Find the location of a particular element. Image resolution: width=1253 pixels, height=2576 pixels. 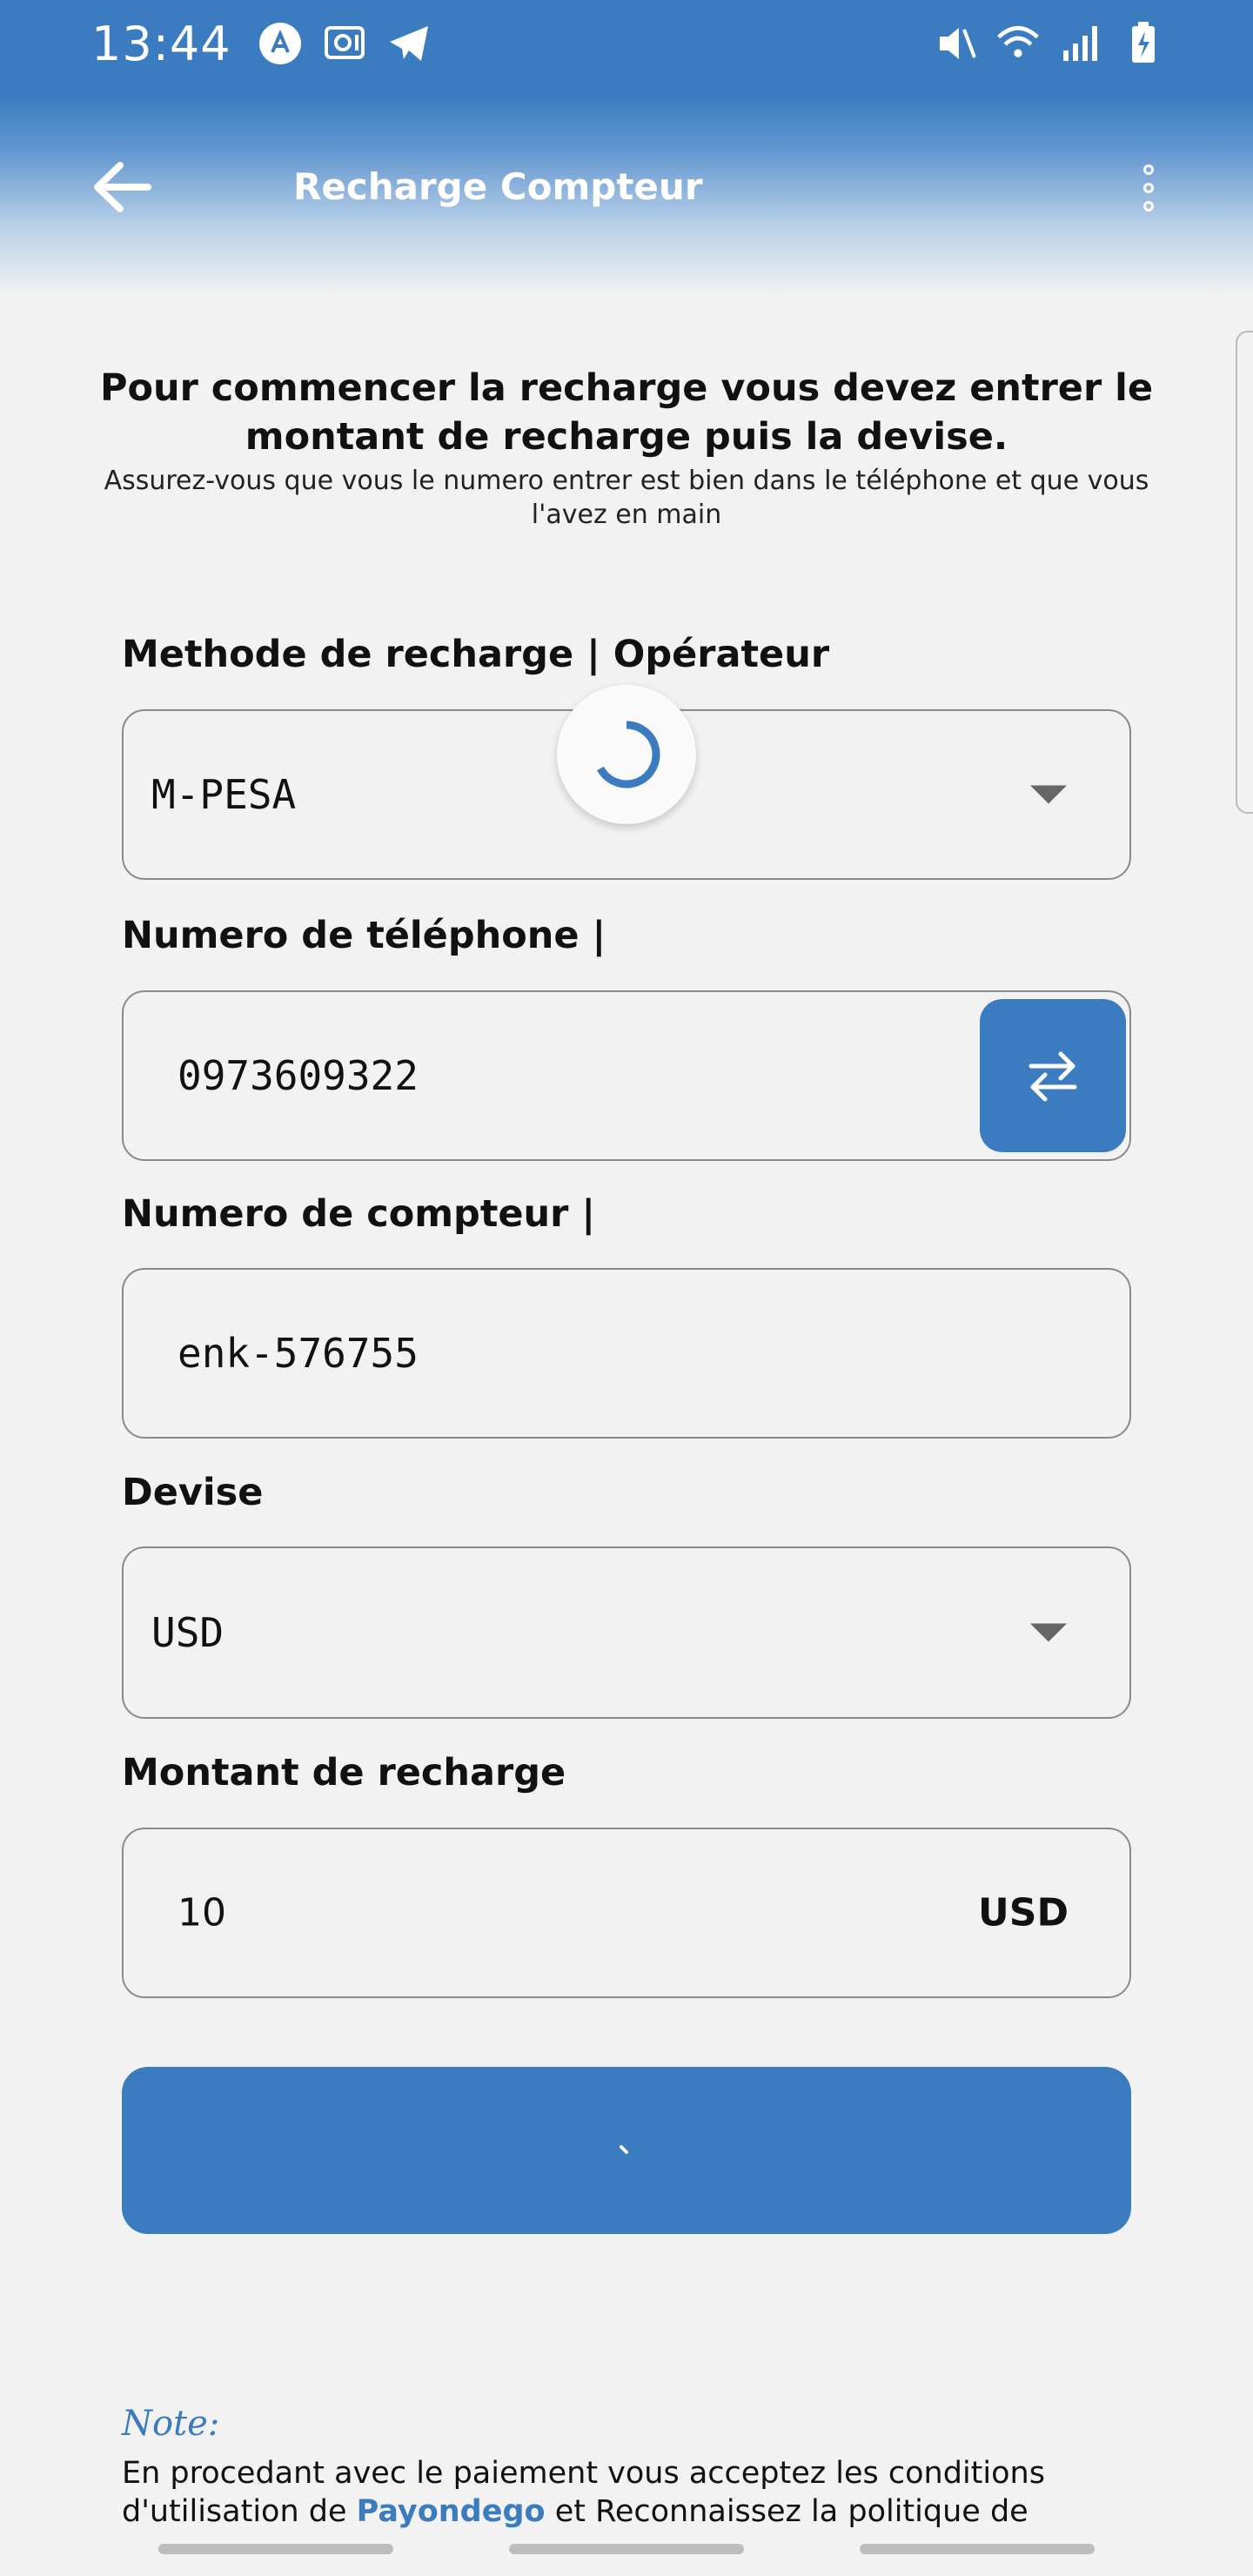

nav-pill-left is located at coordinates (275, 2549).